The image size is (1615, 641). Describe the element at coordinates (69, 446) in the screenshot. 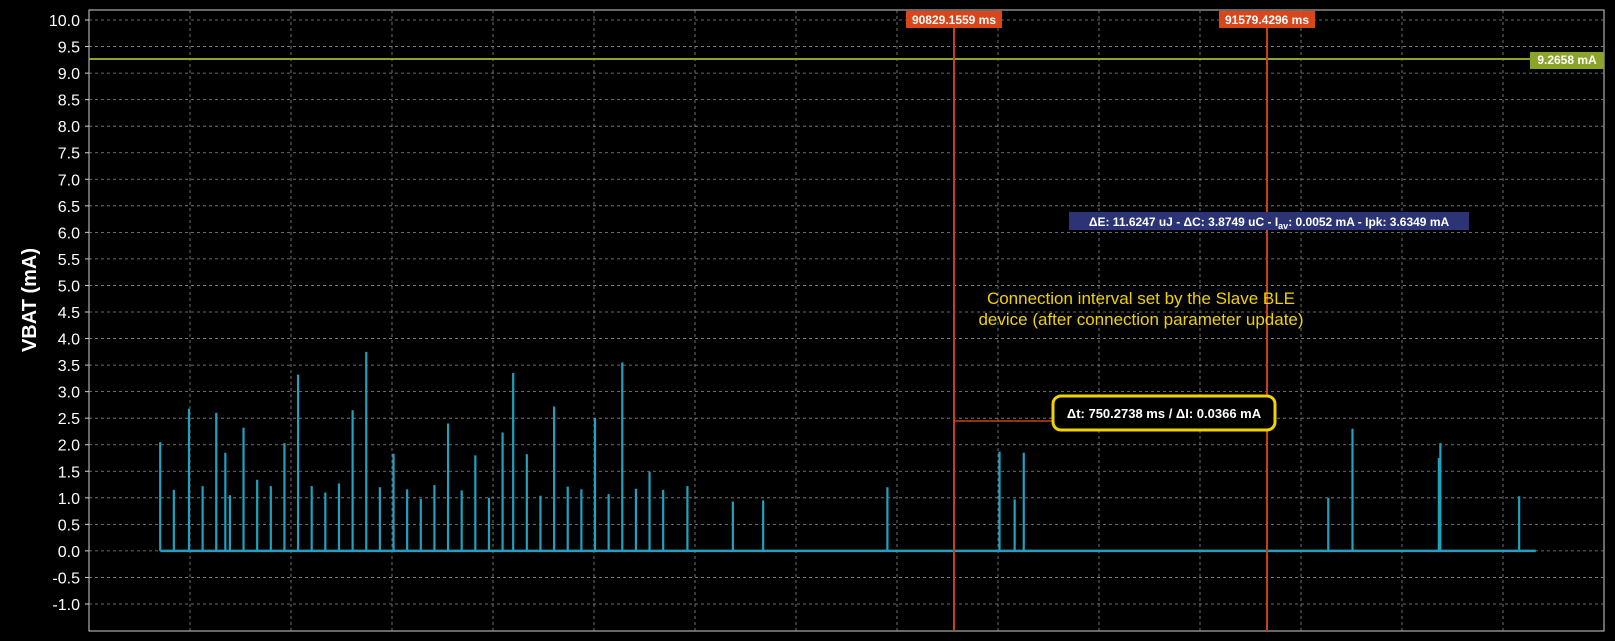

I see `y-tick-label: 2.0` at that location.